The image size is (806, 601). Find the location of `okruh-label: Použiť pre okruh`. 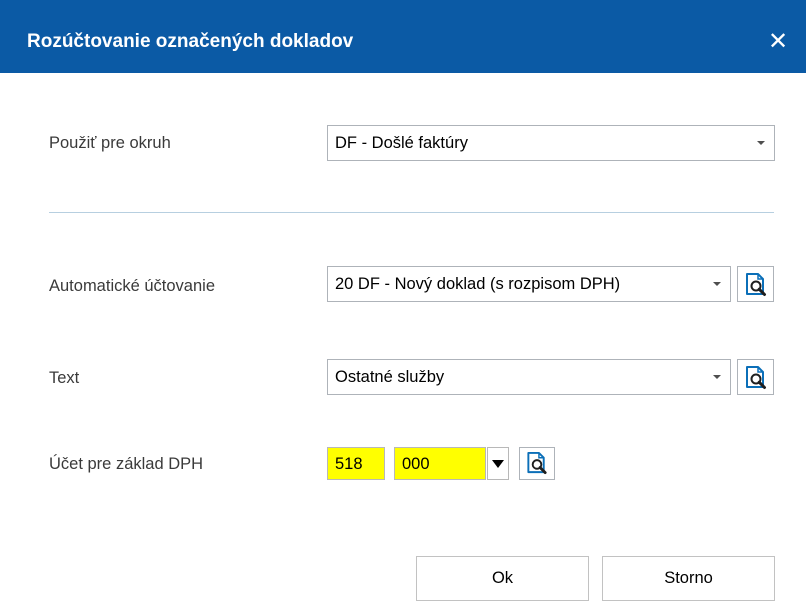

okruh-label: Použiť pre okruh is located at coordinates (110, 143).